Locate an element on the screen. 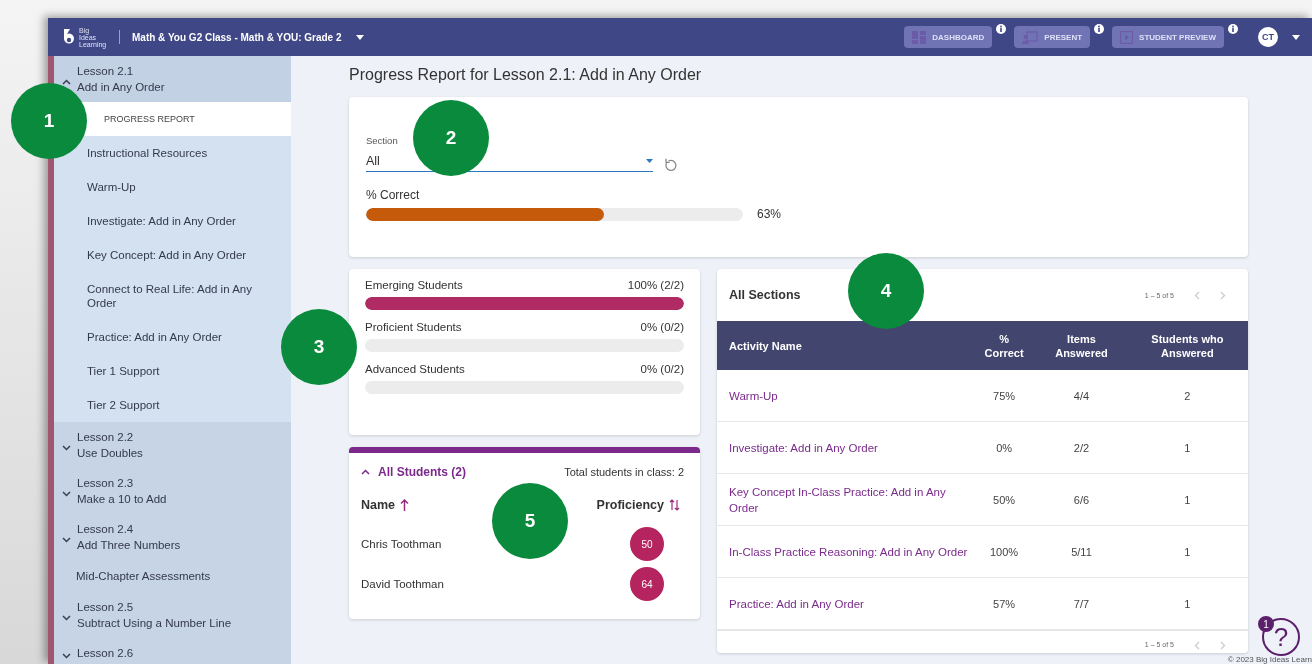 The height and width of the screenshot is (664, 1312). notification-badge: 1 is located at coordinates (1266, 624).